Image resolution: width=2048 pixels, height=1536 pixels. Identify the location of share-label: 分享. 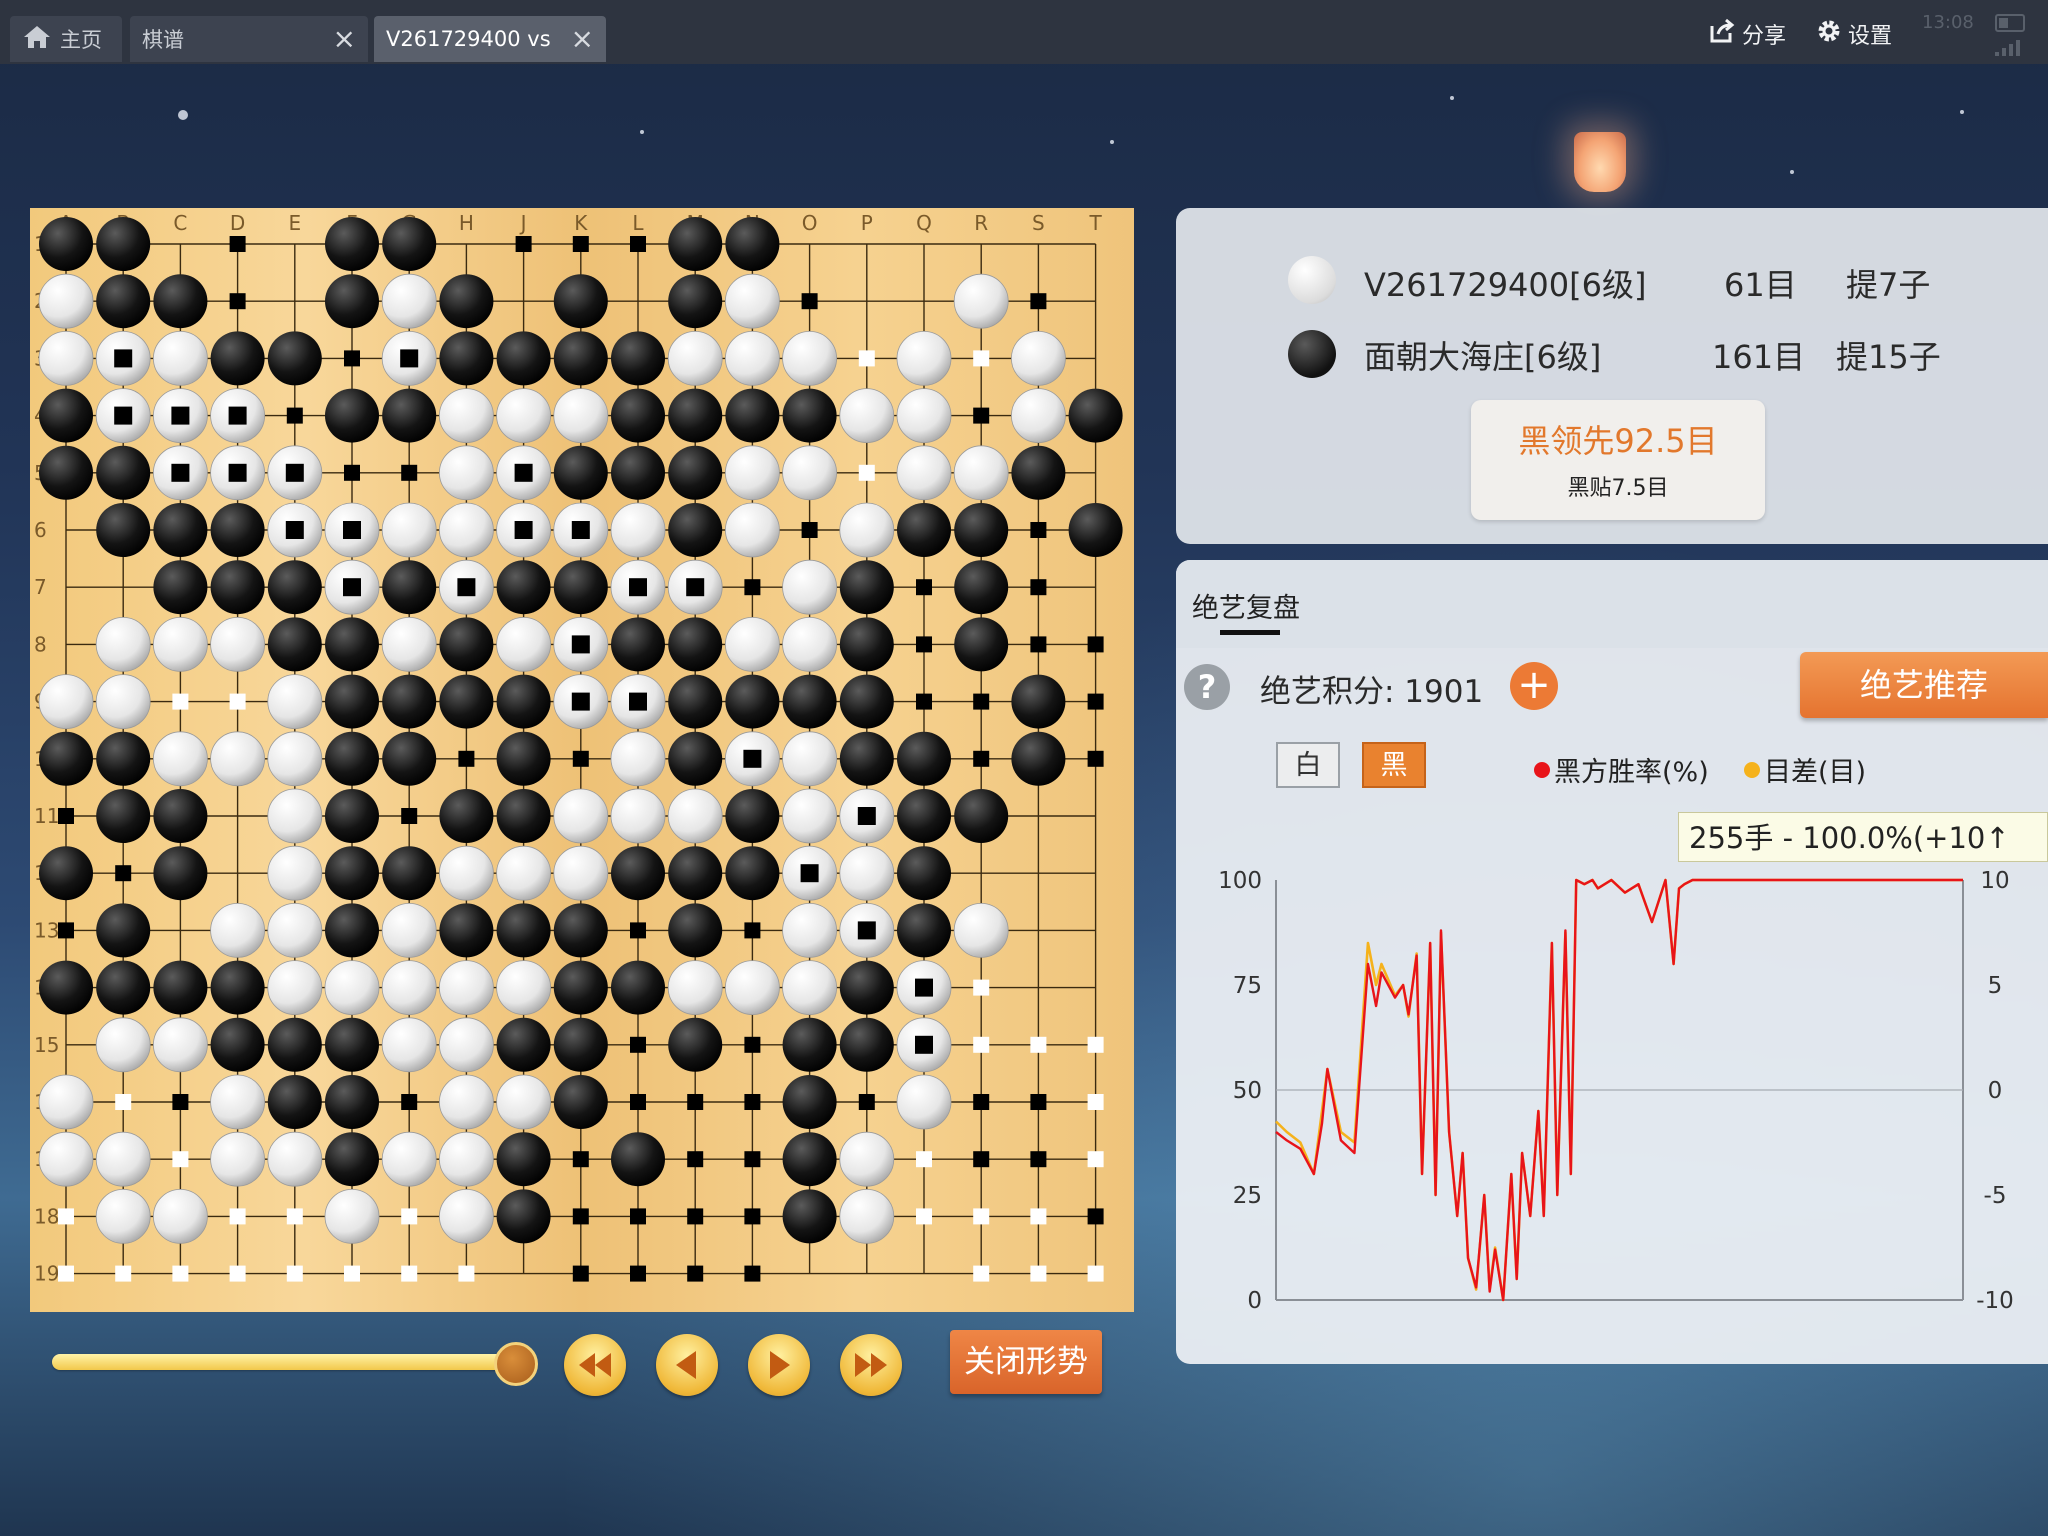
(1764, 36).